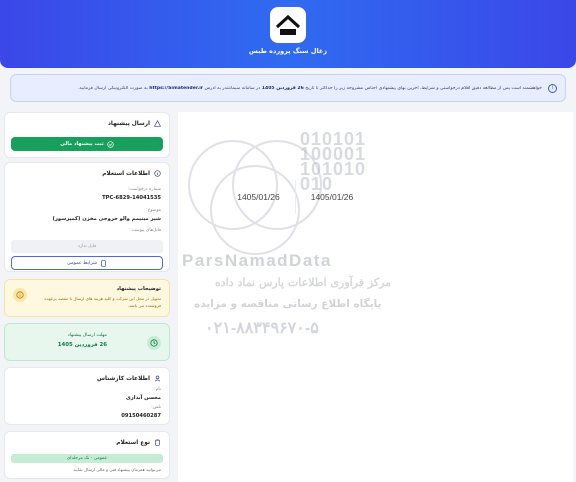  What do you see at coordinates (157, 442) in the screenshot?
I see `clipboard-icon` at bounding box center [157, 442].